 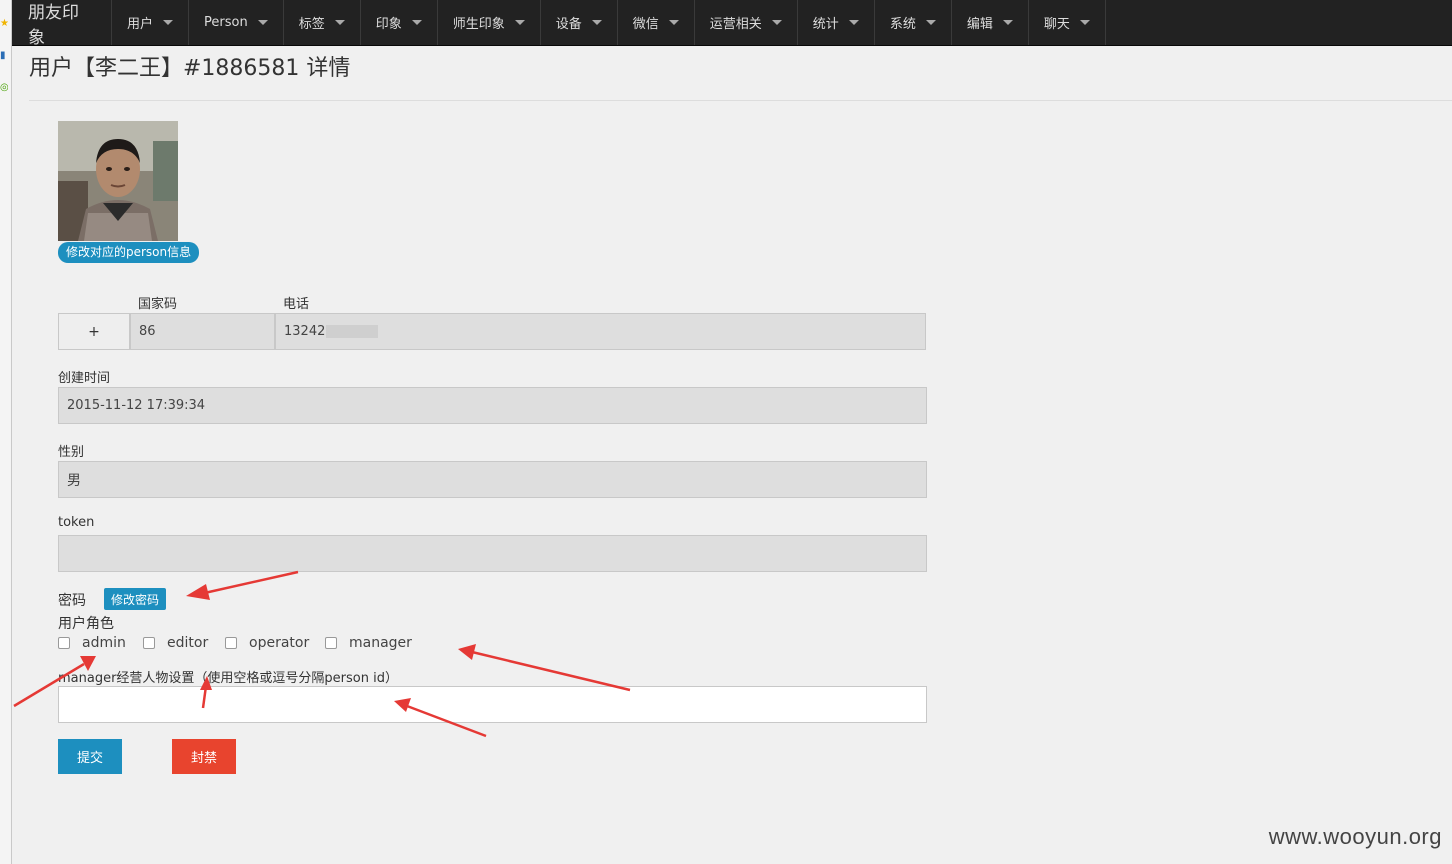 I want to click on arrow-to-change-password, so click(x=242, y=585).